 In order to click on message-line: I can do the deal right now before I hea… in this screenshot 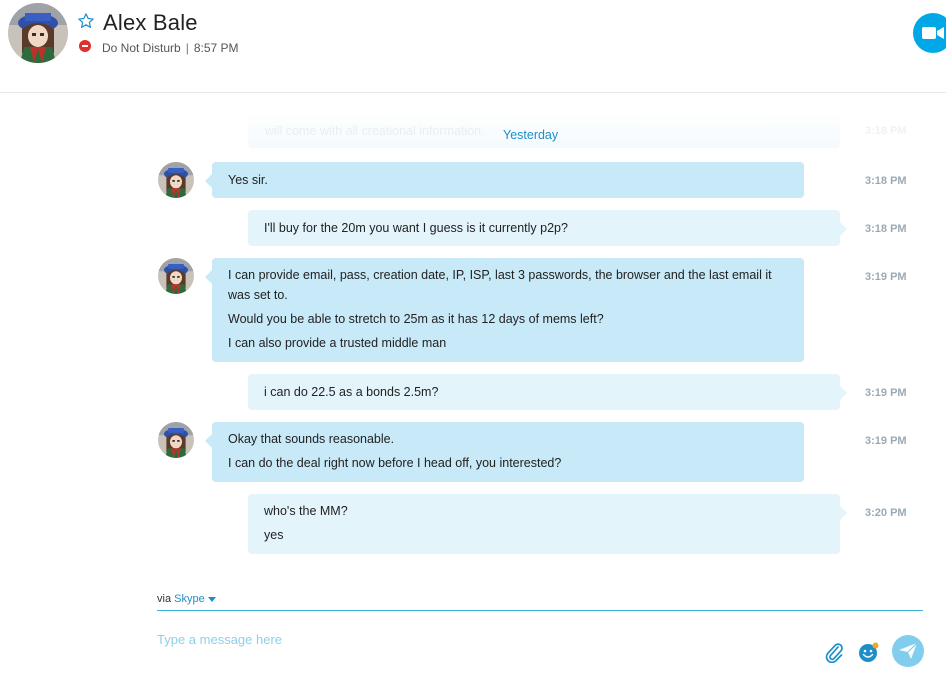, I will do `click(395, 463)`.